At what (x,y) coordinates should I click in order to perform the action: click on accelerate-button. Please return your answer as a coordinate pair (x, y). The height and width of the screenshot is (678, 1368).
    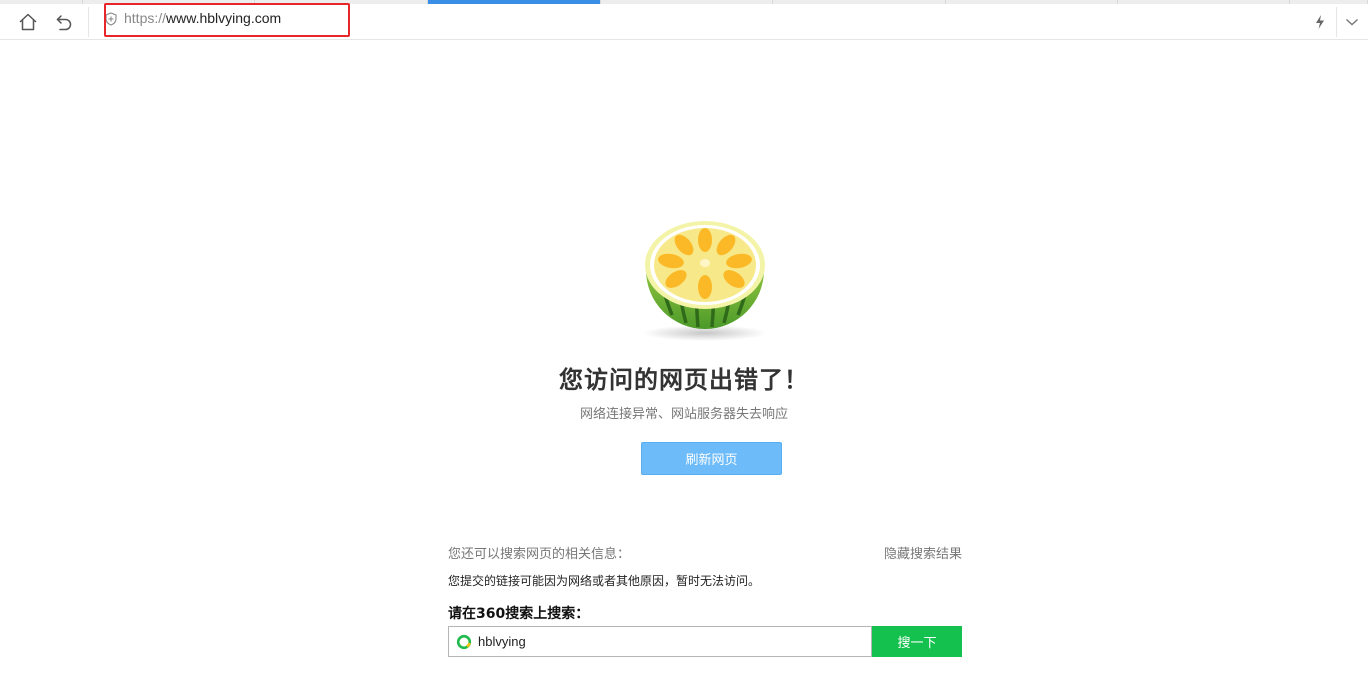
    Looking at the image, I should click on (1320, 22).